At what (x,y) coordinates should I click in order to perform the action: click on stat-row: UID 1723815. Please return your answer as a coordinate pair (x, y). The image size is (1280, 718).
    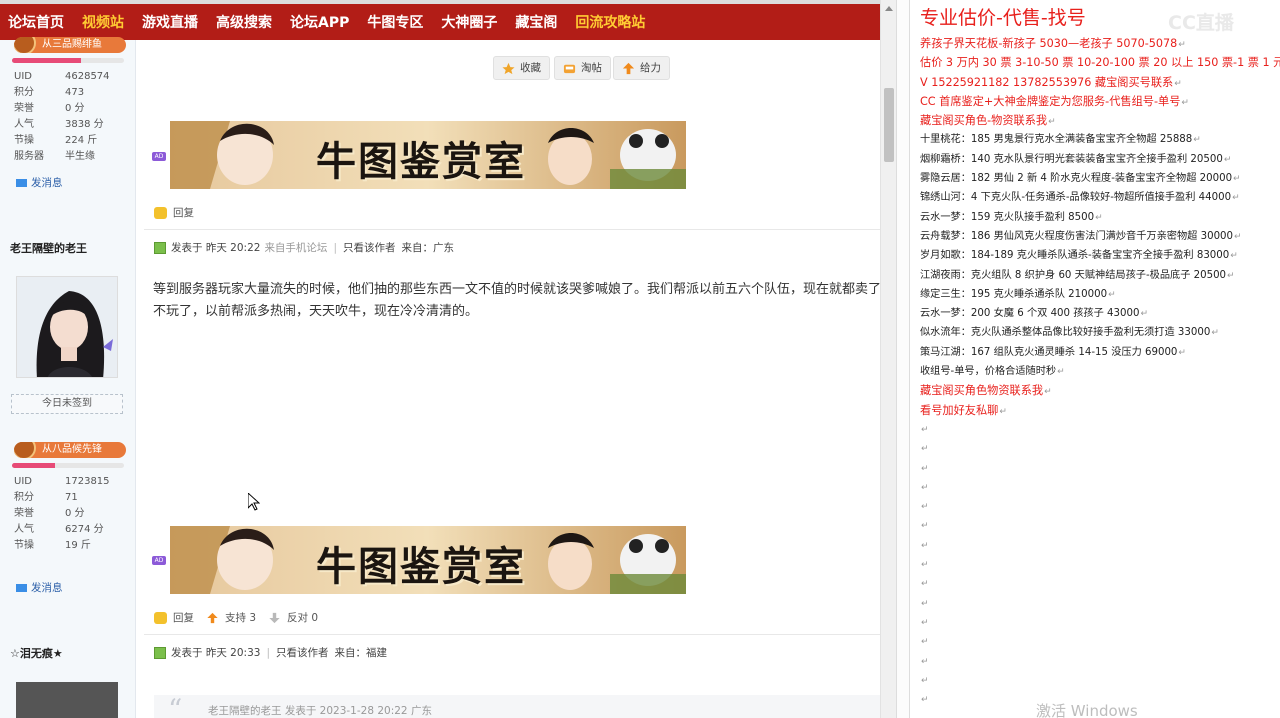
    Looking at the image, I should click on (72, 482).